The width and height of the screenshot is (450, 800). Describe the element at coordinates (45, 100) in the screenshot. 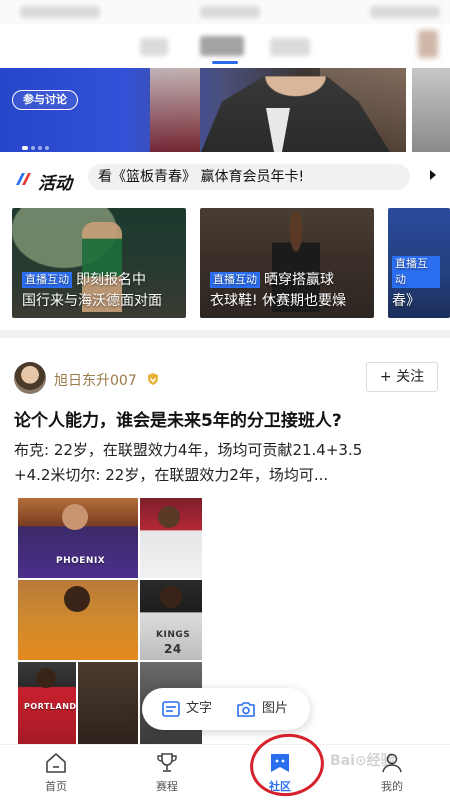

I see `join-discussion-button: 参与讨论` at that location.